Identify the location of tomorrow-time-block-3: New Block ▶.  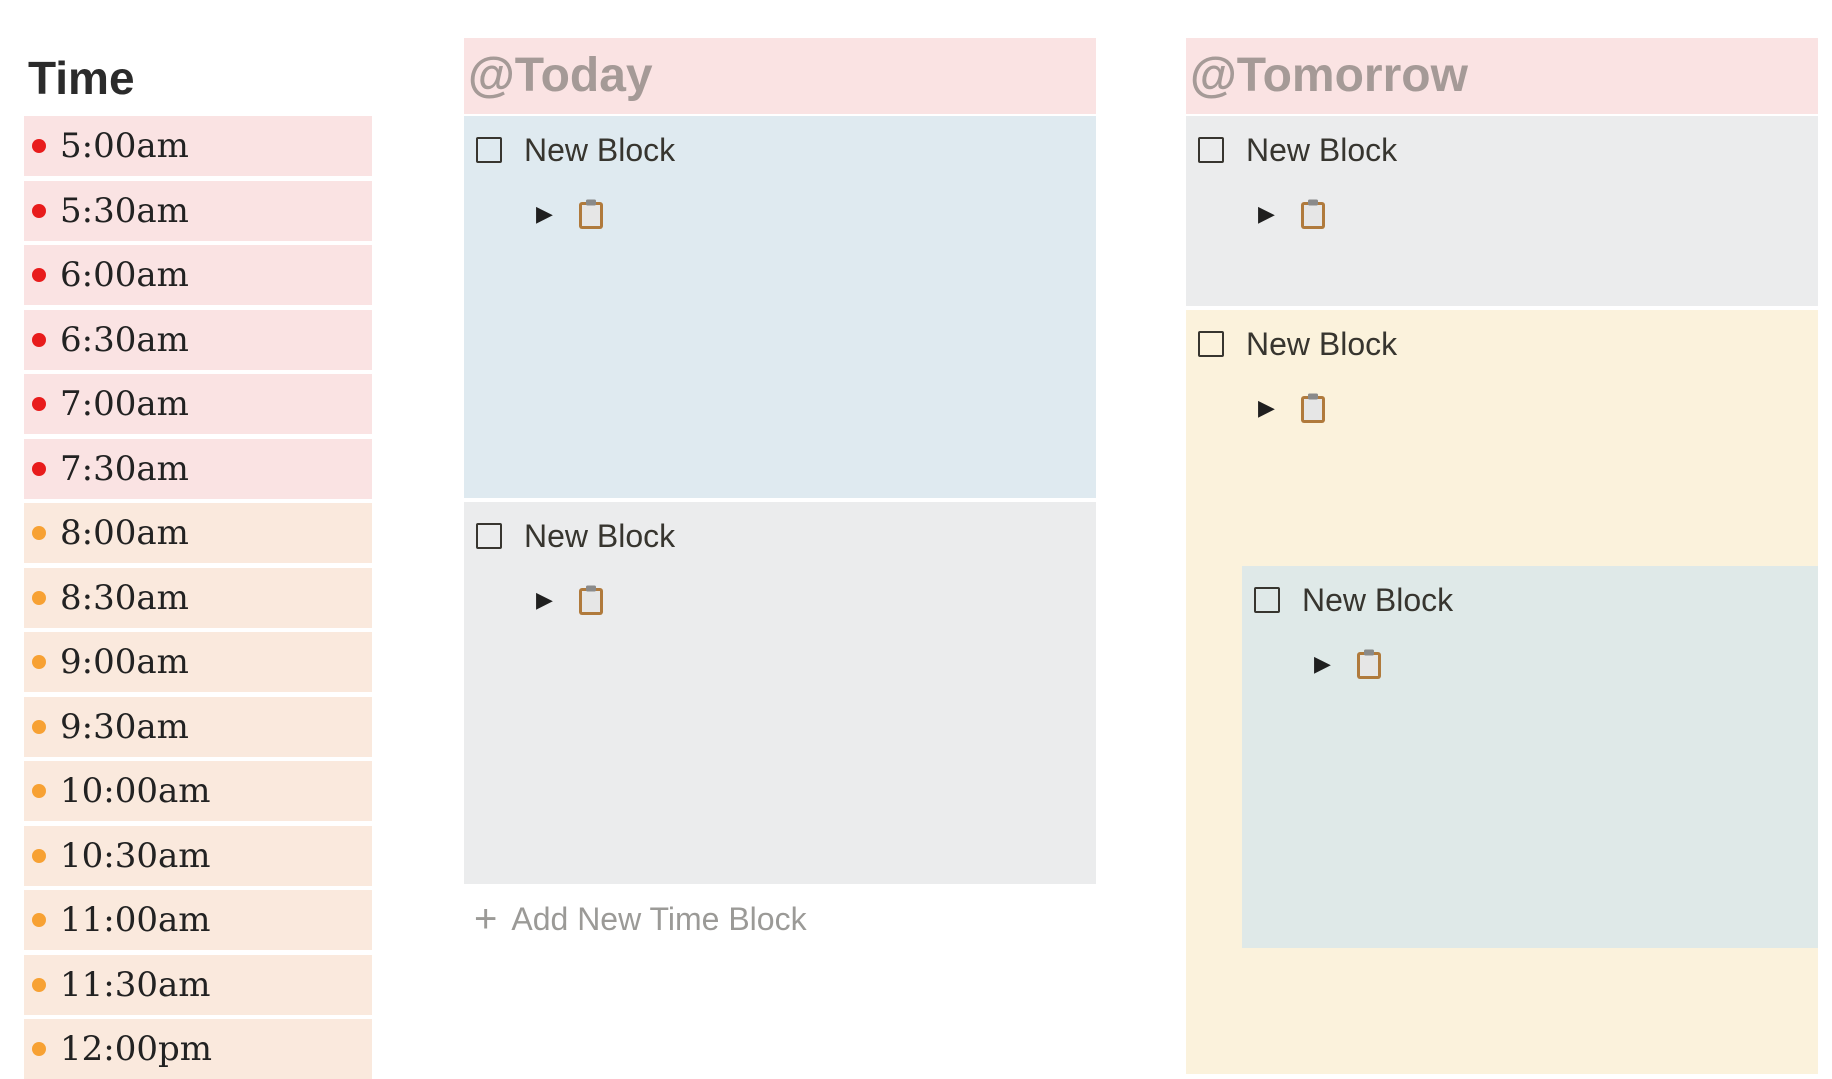
(1530, 757).